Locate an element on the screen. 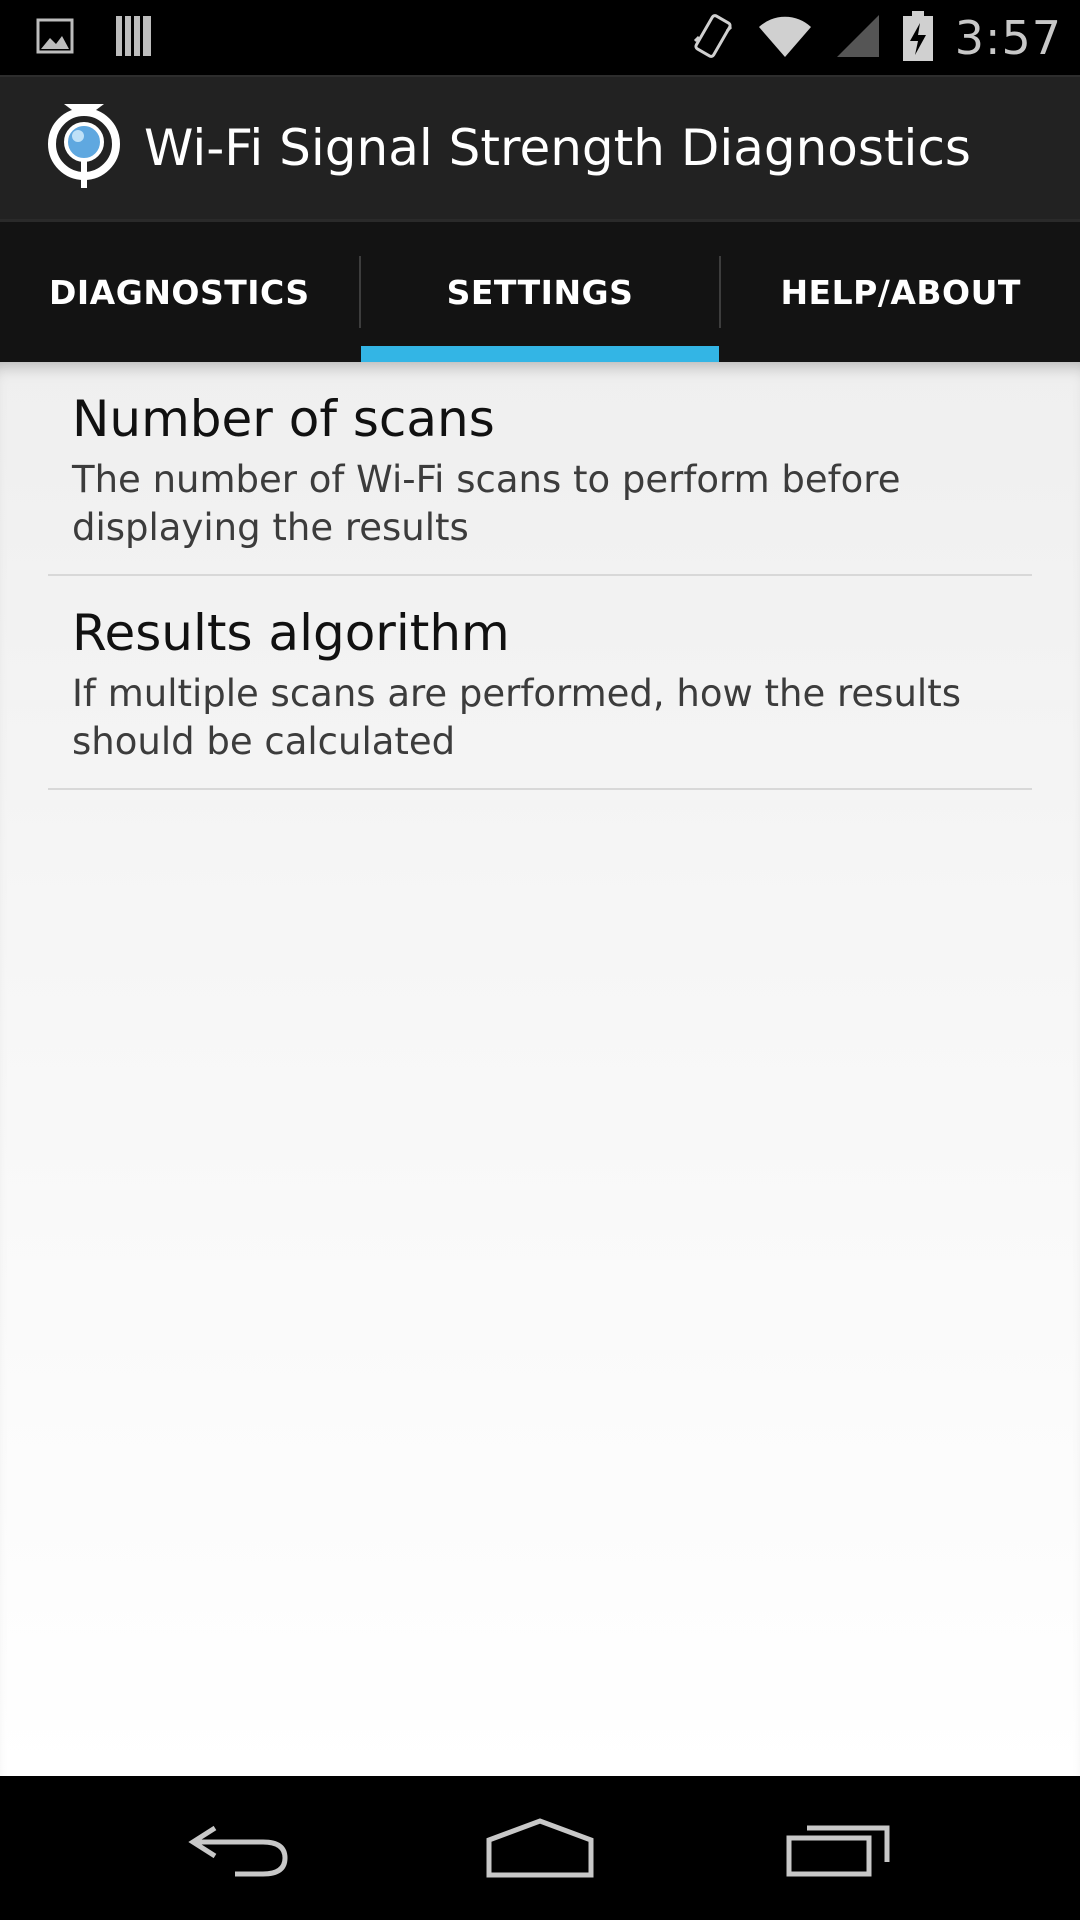 The height and width of the screenshot is (1920, 1080). tab-settings: SETTINGS is located at coordinates (540, 292).